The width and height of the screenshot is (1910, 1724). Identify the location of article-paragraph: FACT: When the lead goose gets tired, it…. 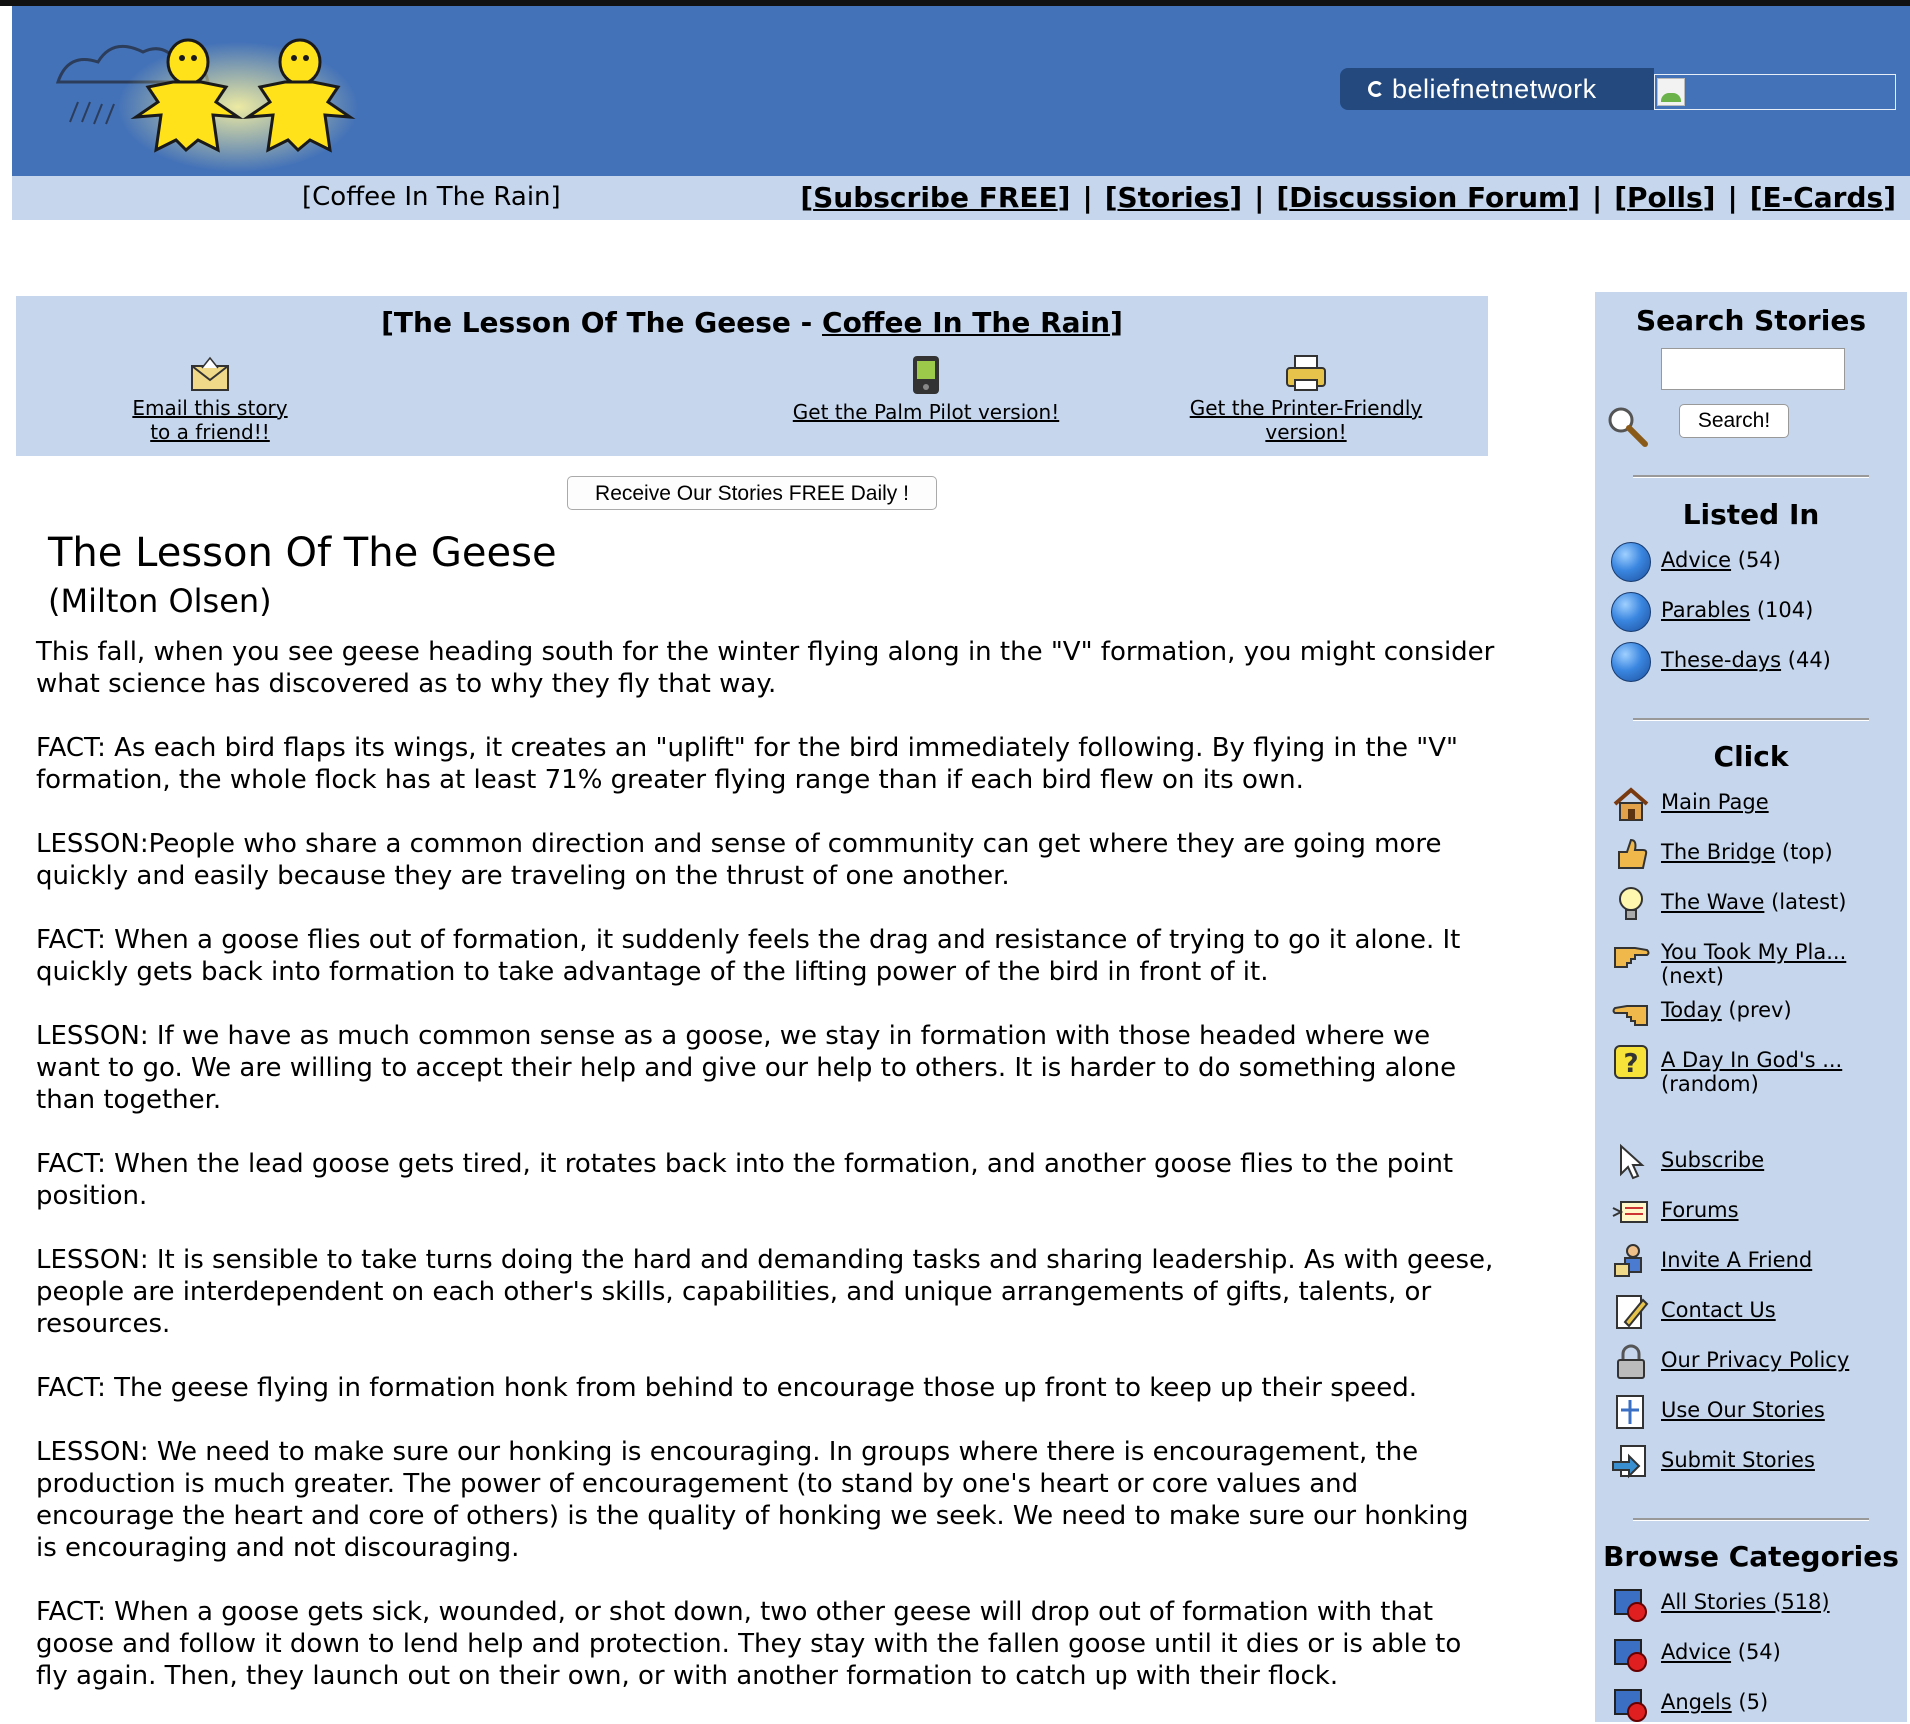
(745, 1180).